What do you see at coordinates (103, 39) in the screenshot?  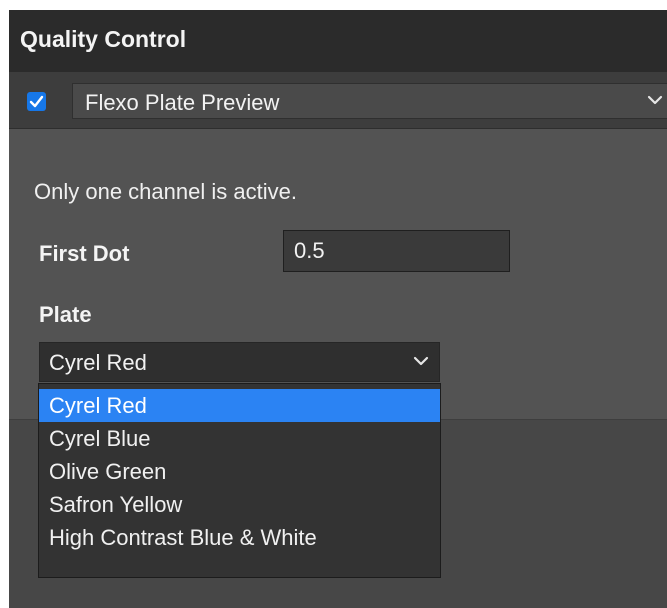 I see `panel-title: Quality Control` at bounding box center [103, 39].